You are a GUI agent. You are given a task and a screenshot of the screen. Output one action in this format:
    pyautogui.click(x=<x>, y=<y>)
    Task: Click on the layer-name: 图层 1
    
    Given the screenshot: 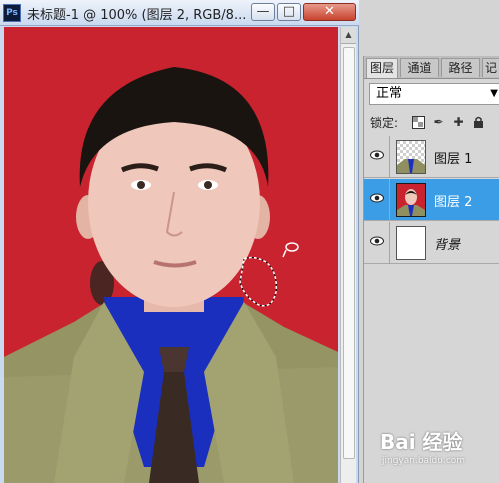 What is the action you would take?
    pyautogui.click(x=453, y=157)
    